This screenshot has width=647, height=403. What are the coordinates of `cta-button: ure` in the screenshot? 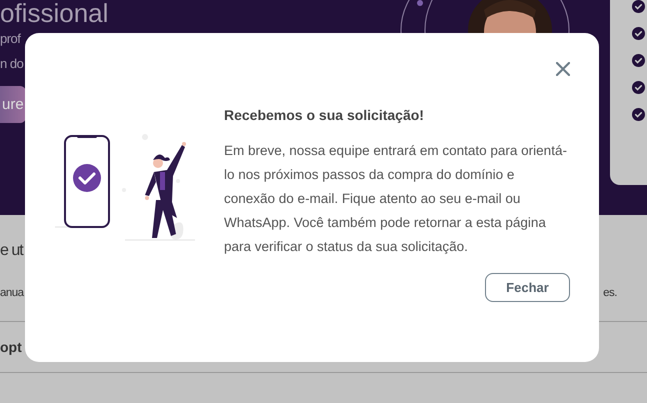 It's located at (13, 104).